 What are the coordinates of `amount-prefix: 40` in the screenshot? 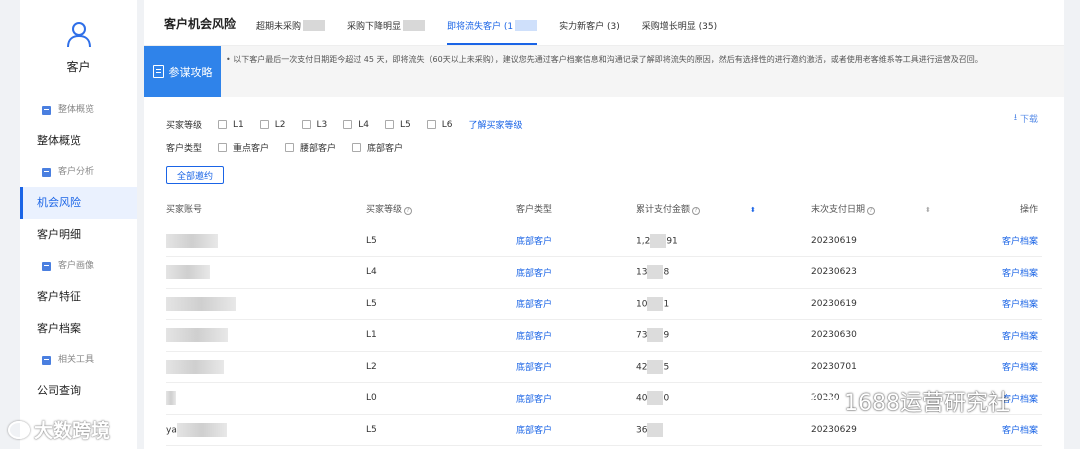 It's located at (642, 398).